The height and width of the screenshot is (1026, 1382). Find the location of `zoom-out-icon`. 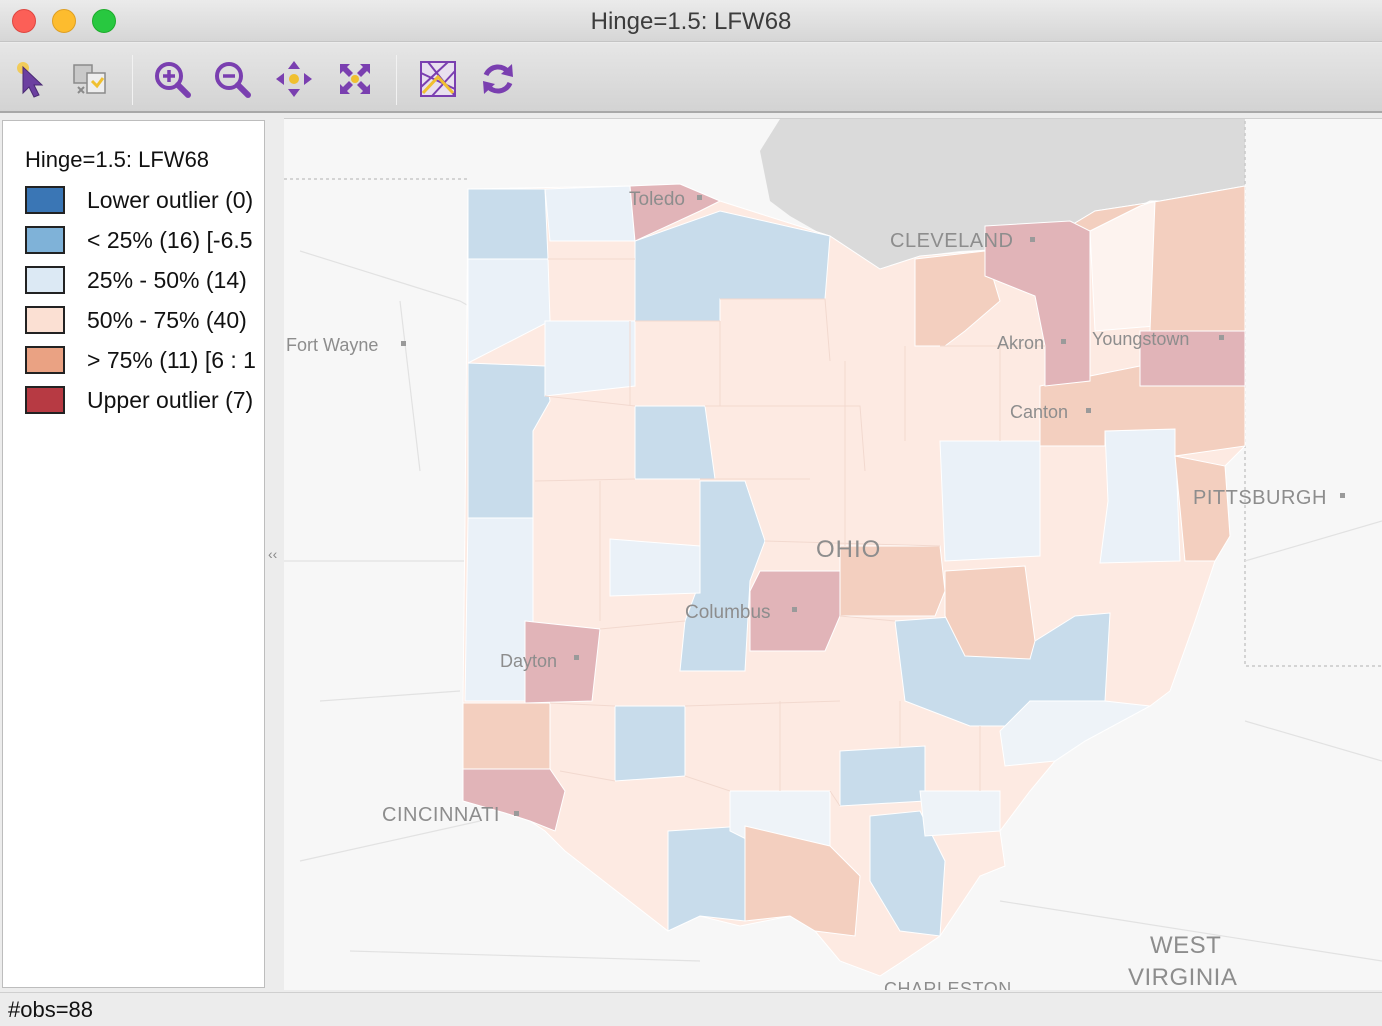

zoom-out-icon is located at coordinates (233, 80).